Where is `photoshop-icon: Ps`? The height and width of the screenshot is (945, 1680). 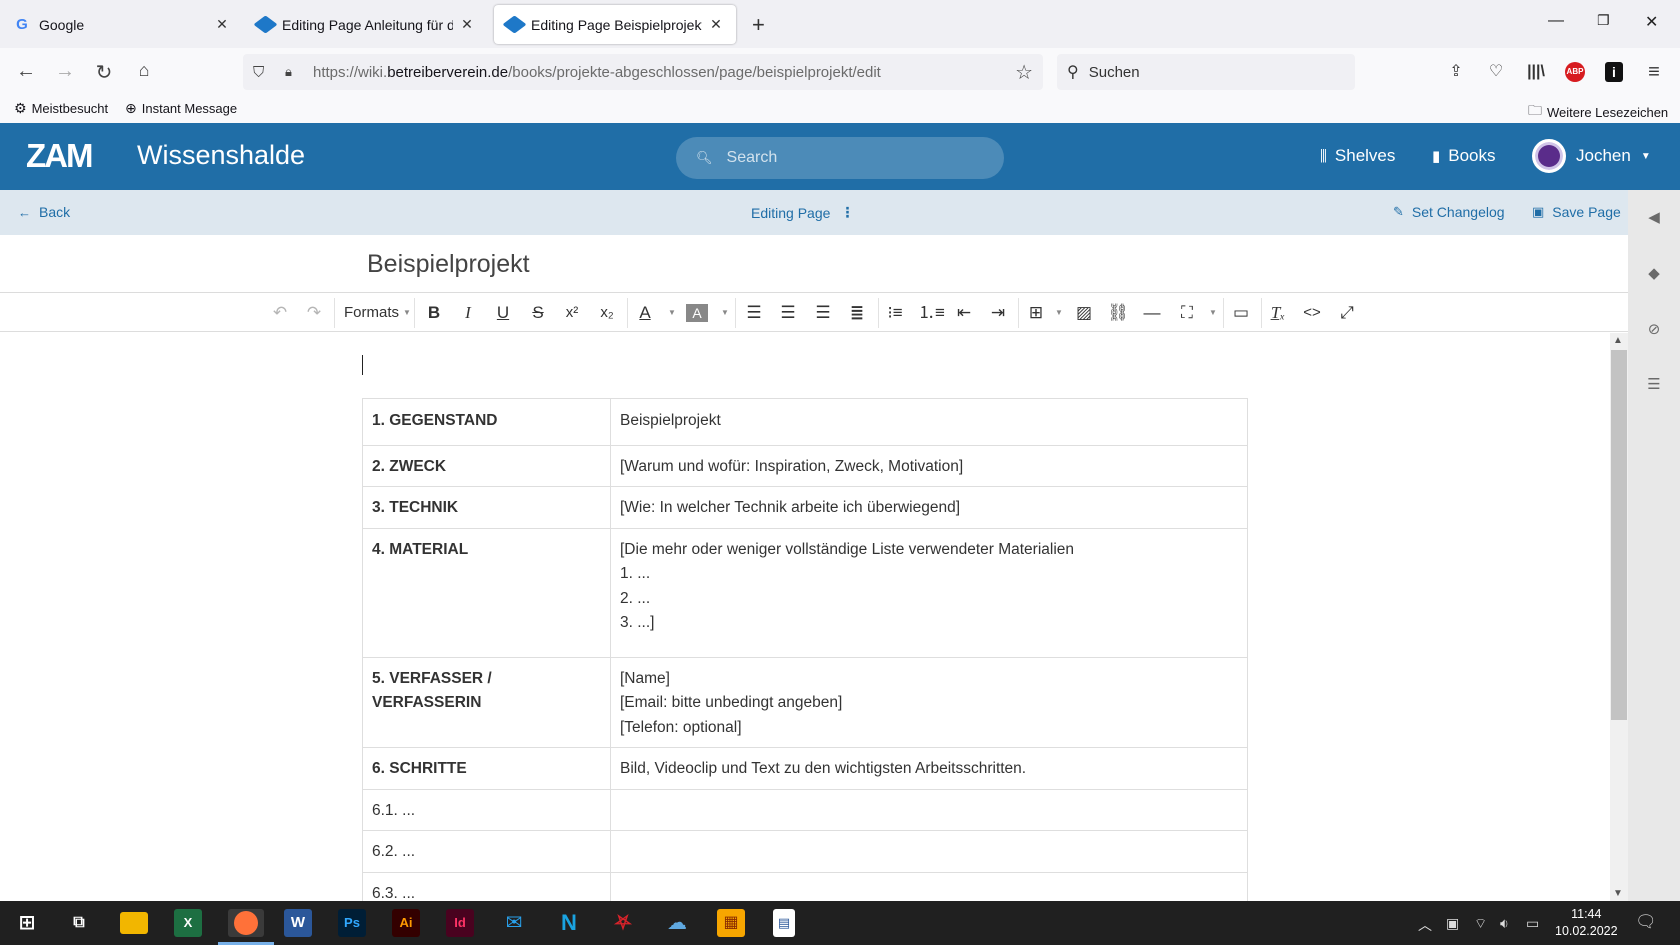 photoshop-icon: Ps is located at coordinates (352, 923).